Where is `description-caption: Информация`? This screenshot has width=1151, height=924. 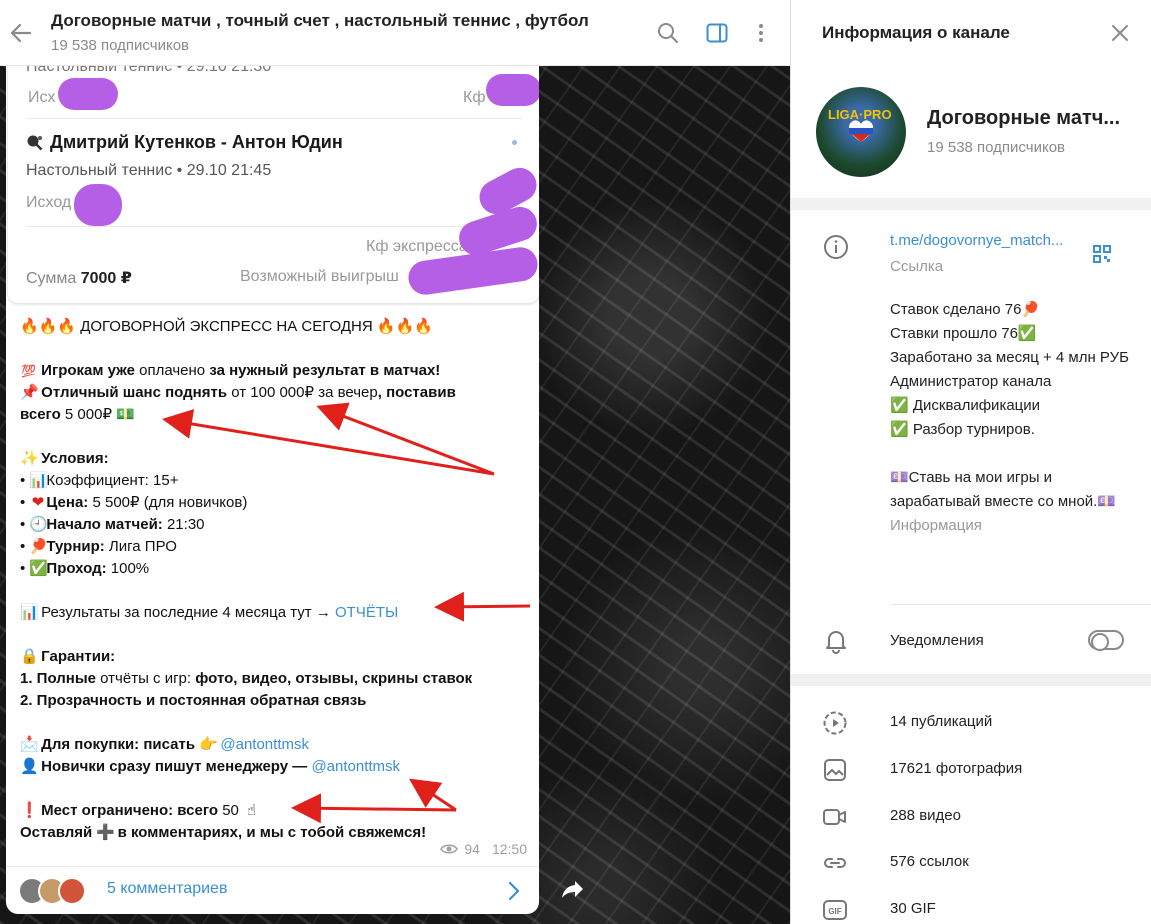 description-caption: Информация is located at coordinates (936, 525).